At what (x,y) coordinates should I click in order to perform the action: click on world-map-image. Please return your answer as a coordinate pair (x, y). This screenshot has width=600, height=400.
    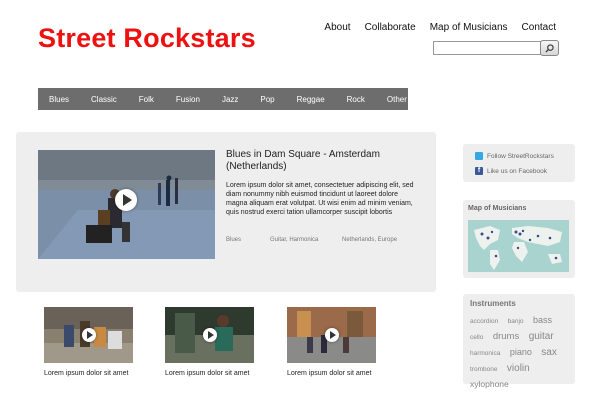
    Looking at the image, I should click on (518, 246).